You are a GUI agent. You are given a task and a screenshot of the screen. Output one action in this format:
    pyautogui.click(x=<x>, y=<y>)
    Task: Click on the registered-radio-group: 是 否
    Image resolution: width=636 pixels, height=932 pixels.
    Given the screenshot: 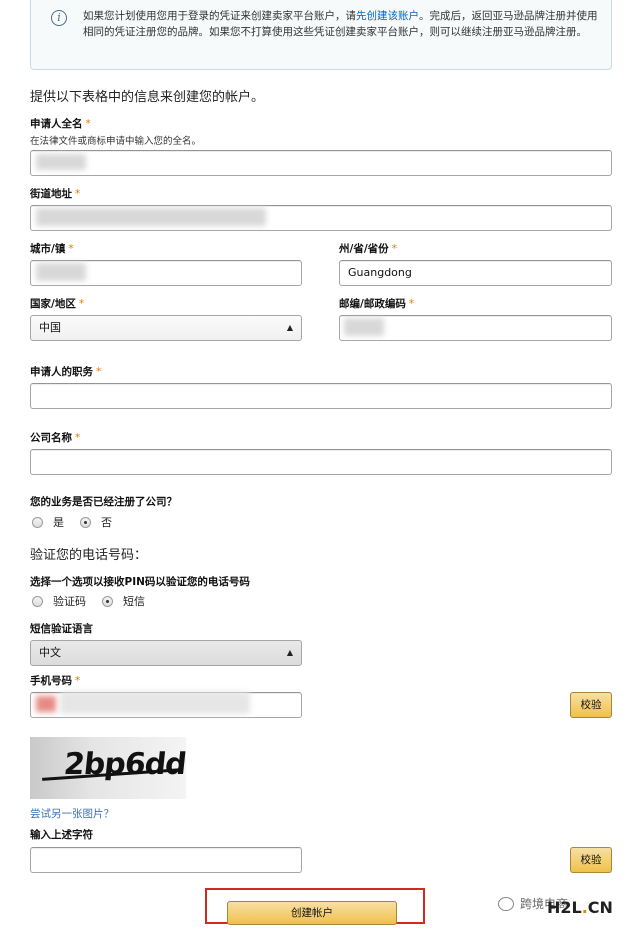 What is the action you would take?
    pyautogui.click(x=80, y=522)
    